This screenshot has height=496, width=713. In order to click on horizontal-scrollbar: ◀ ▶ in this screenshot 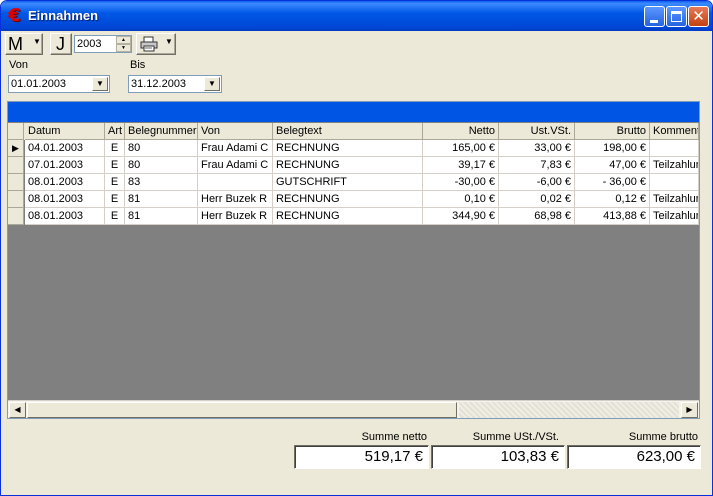, I will do `click(353, 409)`.